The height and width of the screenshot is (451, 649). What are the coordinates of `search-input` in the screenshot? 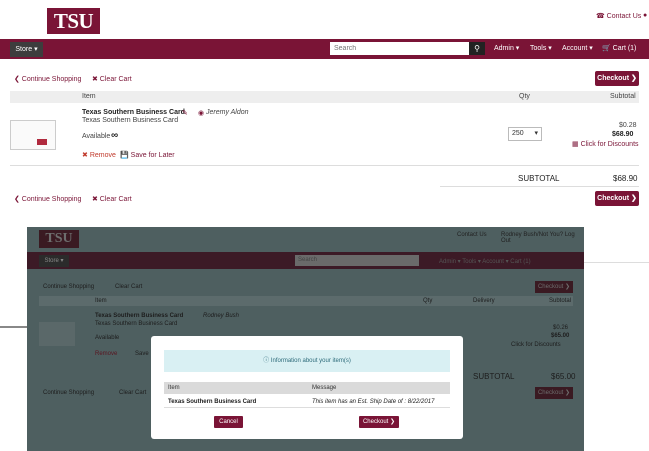 It's located at (399, 48).